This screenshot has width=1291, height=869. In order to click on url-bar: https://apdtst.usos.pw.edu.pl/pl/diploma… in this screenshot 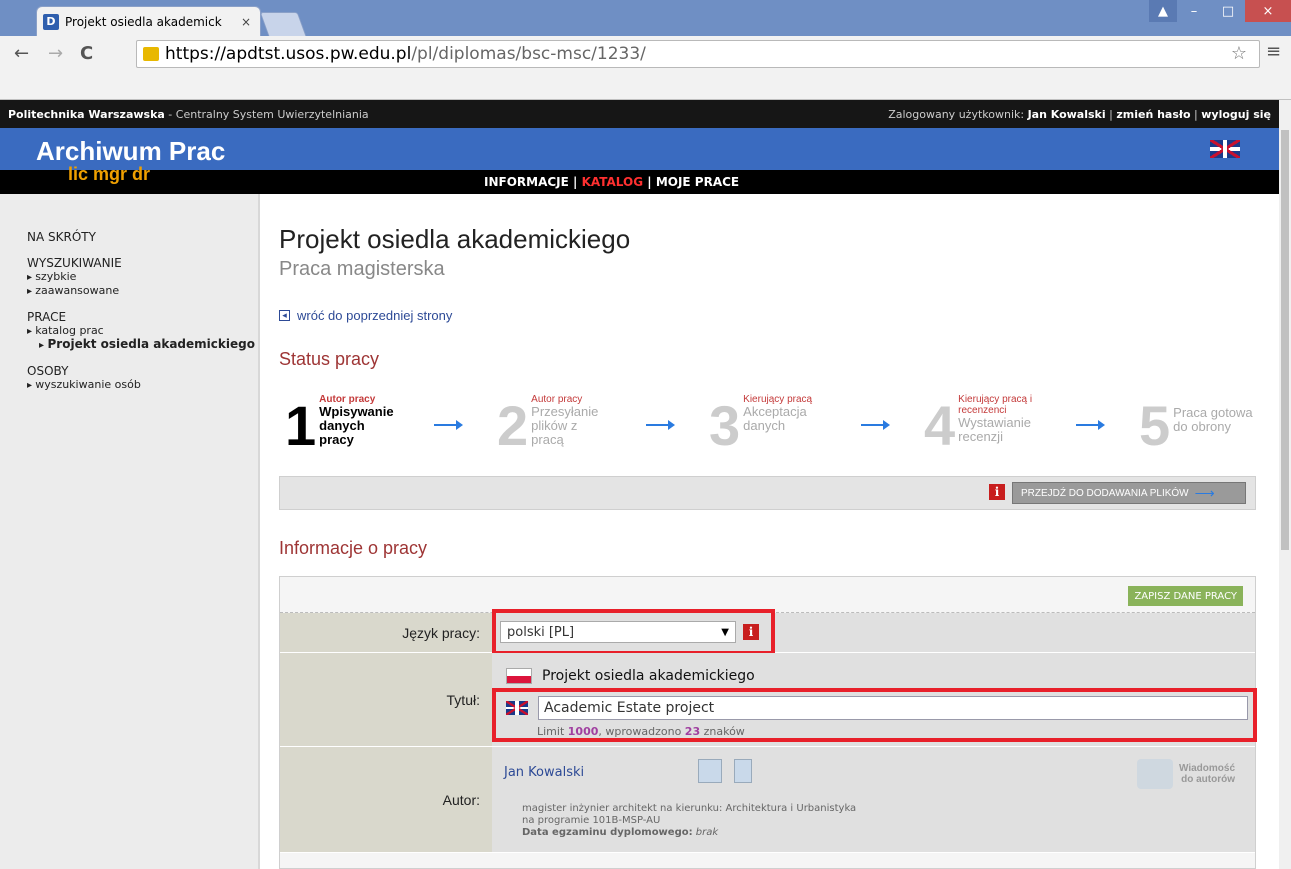, I will do `click(698, 54)`.